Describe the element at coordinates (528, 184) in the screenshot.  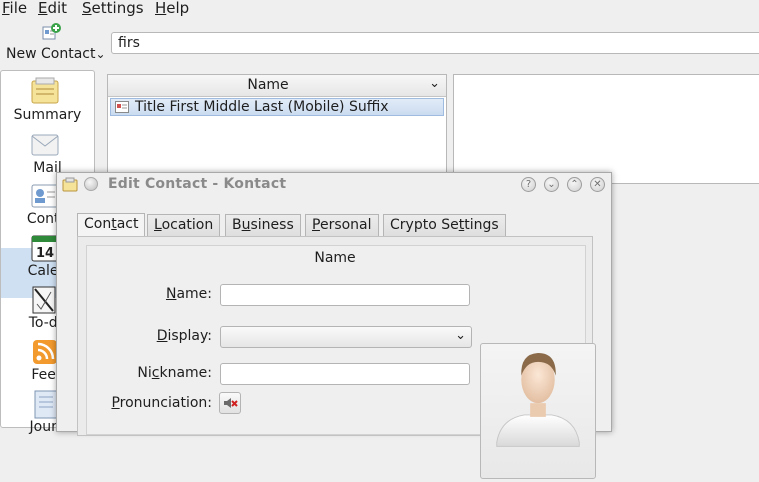
I see `help-button: ?` at that location.